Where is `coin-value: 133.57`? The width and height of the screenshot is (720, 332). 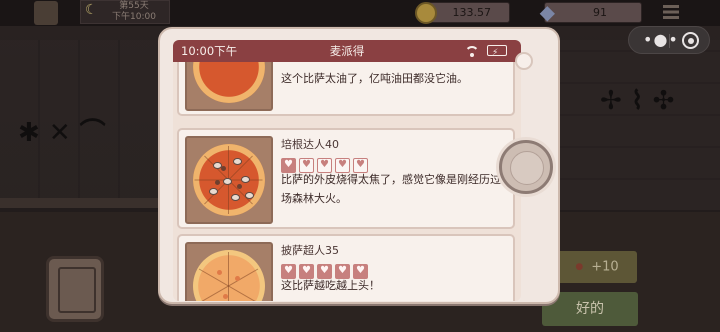
coin-value: 133.57 is located at coordinates (472, 12).